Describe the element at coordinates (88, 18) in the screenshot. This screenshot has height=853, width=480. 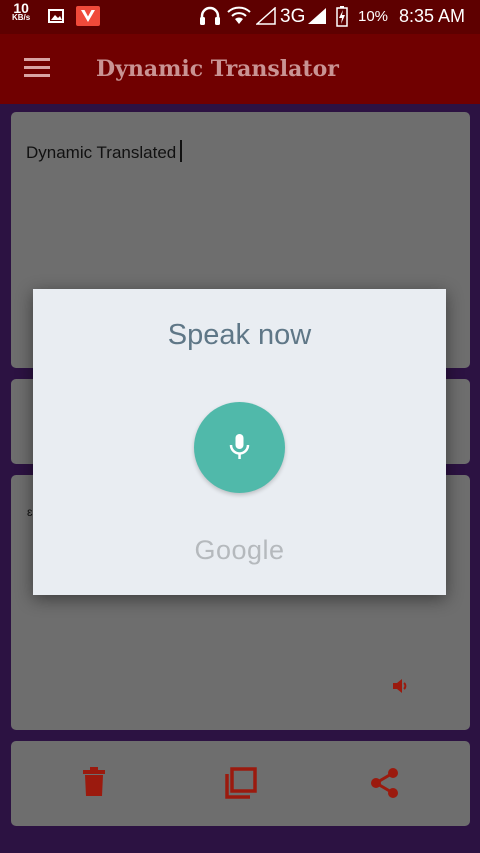
I see `v-app-icon` at that location.